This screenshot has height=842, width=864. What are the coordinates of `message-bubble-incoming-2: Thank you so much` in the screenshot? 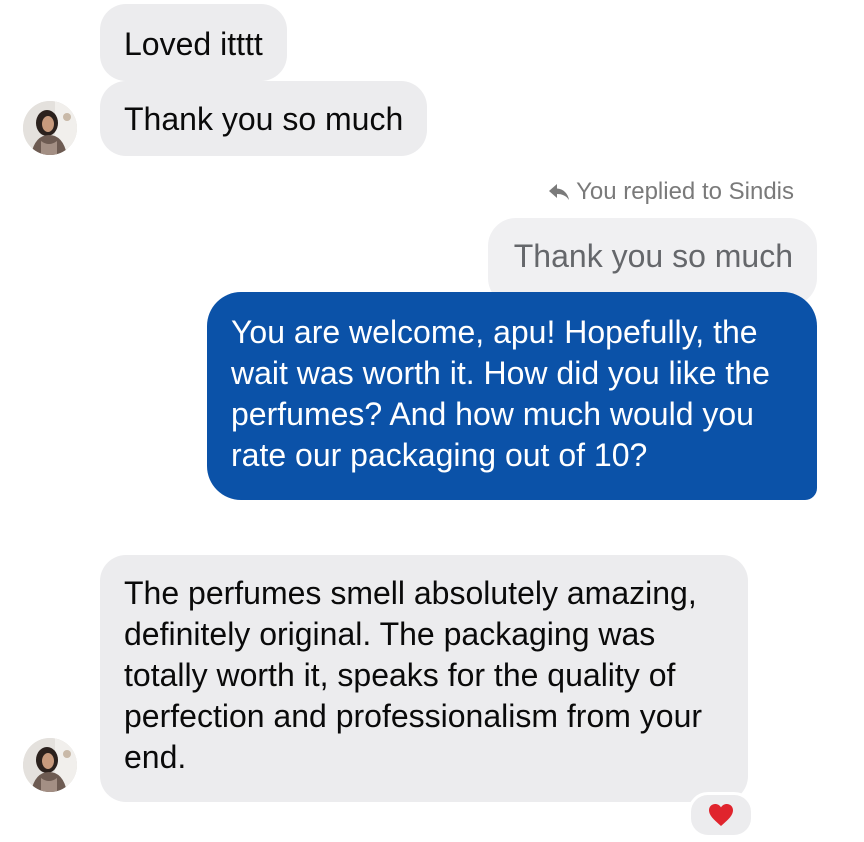 It's located at (264, 118).